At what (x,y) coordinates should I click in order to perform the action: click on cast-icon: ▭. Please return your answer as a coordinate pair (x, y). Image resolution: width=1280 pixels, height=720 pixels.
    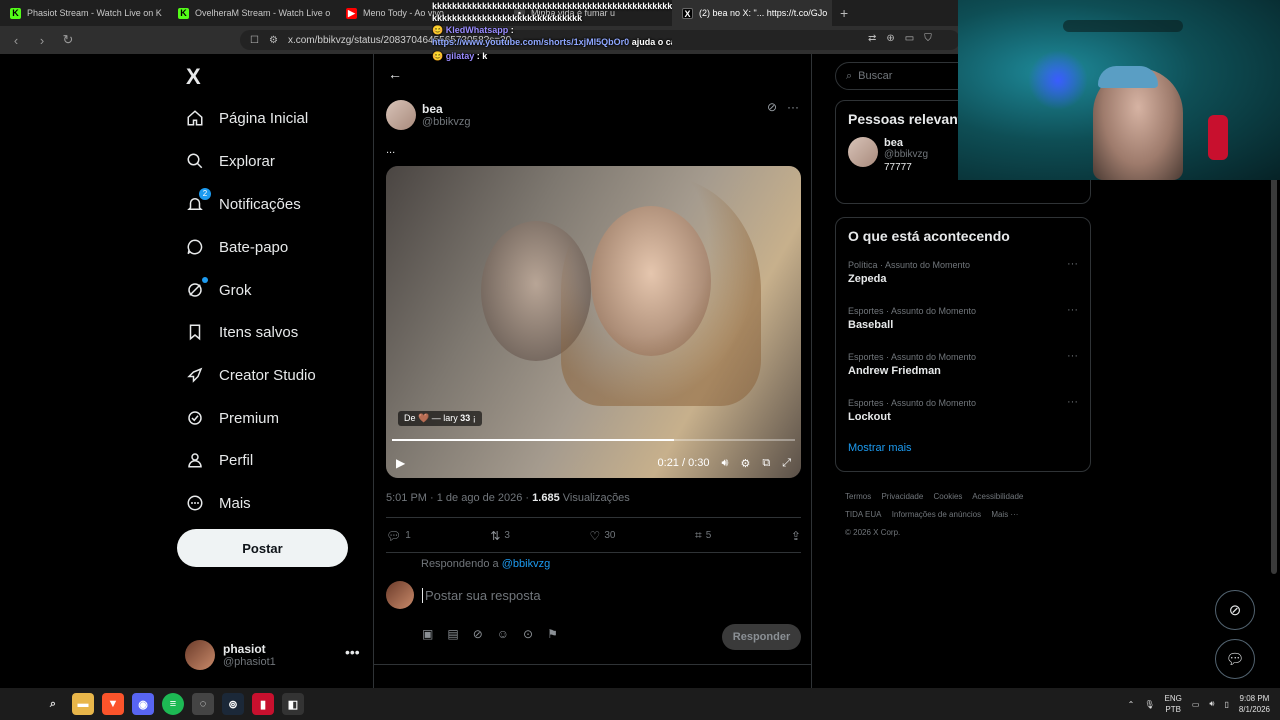
    Looking at the image, I should click on (909, 38).